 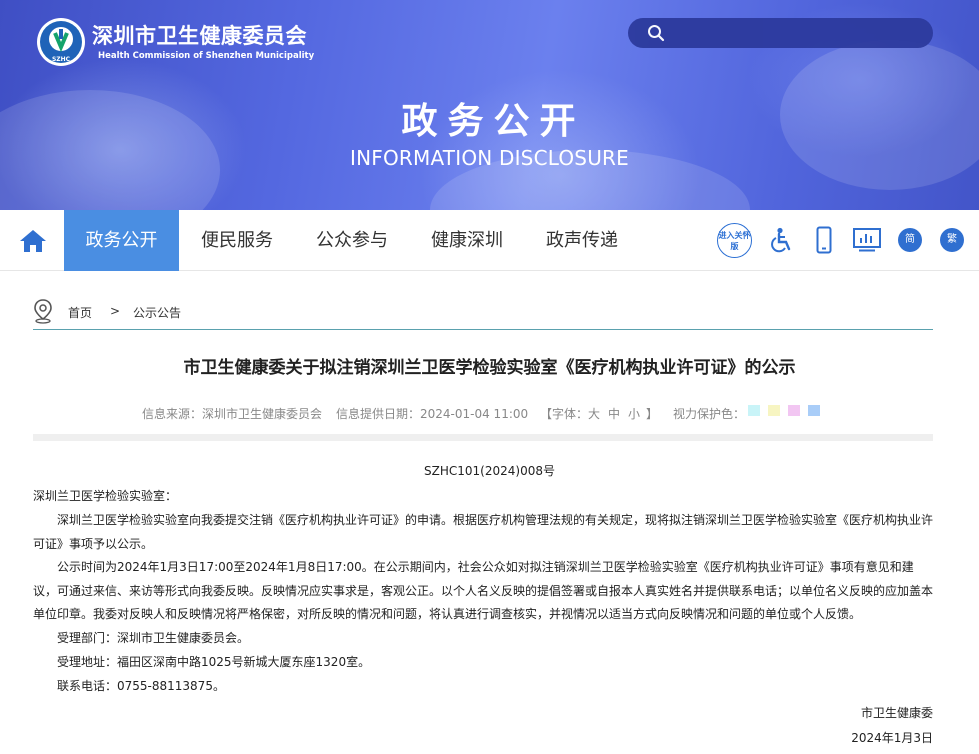 I want to click on banner-title: 政务公开, so click(x=493, y=121).